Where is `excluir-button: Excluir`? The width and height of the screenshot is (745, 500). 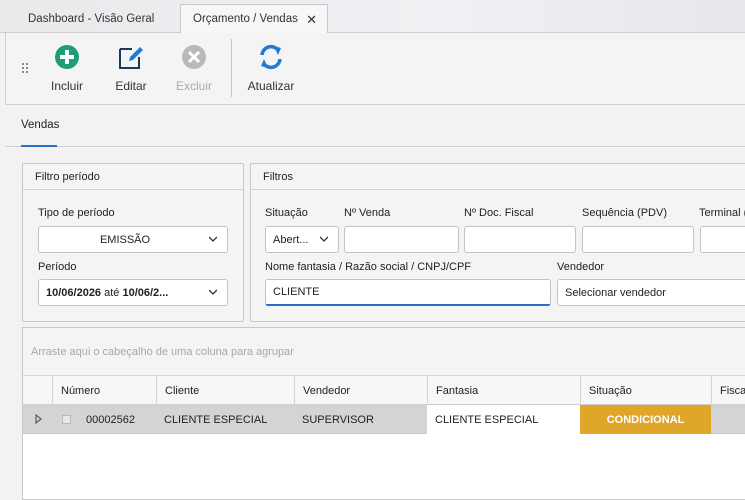
excluir-button: Excluir is located at coordinates (194, 71).